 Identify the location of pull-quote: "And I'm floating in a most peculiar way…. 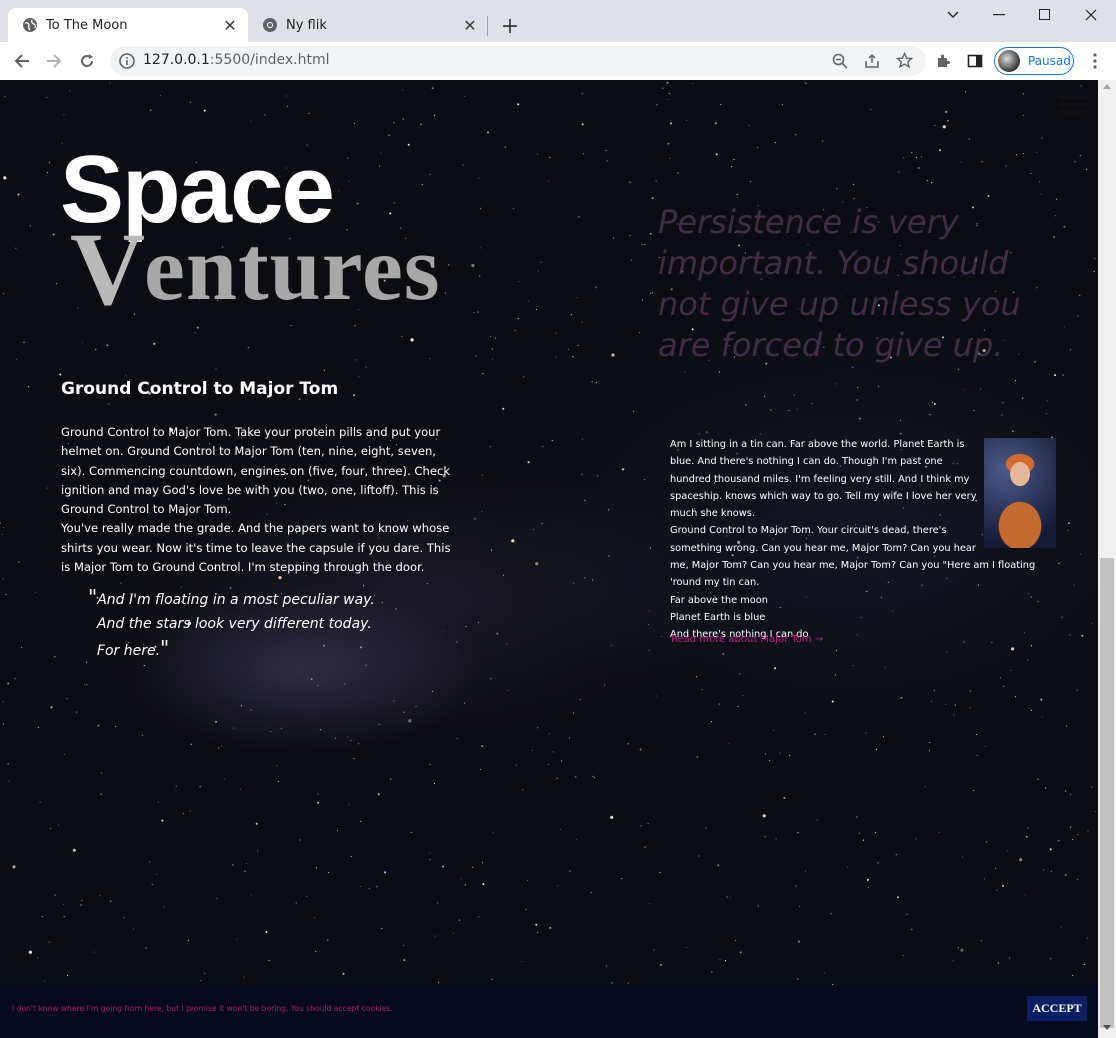
(231, 622).